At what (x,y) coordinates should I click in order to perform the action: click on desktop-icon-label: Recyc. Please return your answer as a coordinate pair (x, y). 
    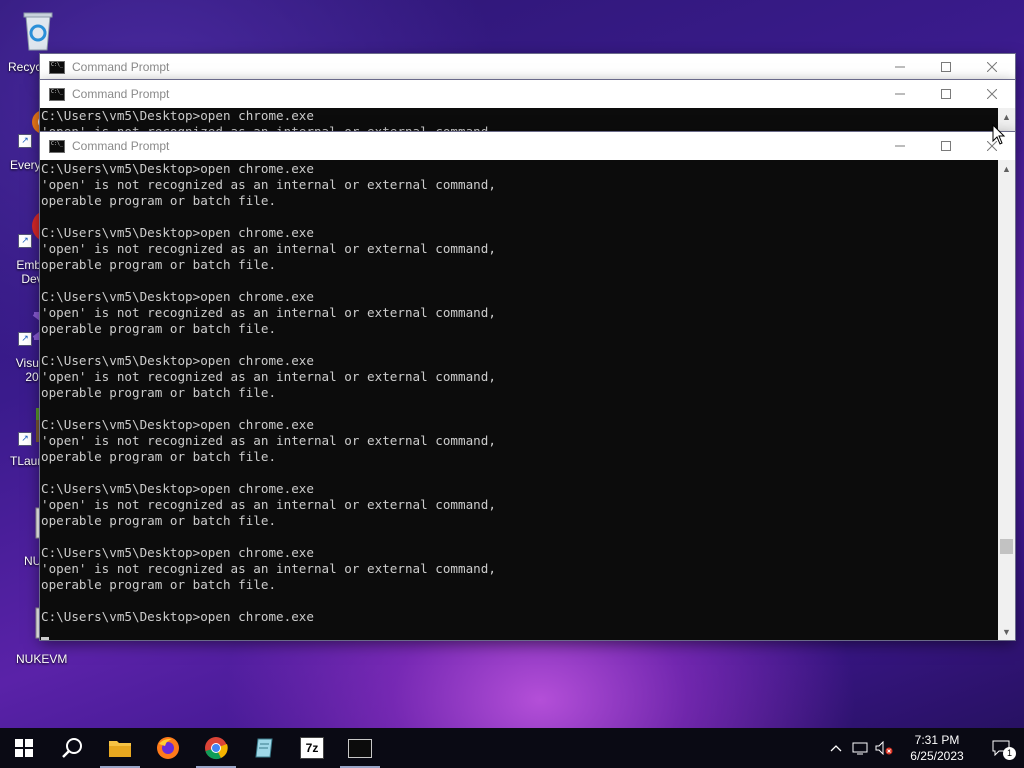
    Looking at the image, I should click on (25, 67).